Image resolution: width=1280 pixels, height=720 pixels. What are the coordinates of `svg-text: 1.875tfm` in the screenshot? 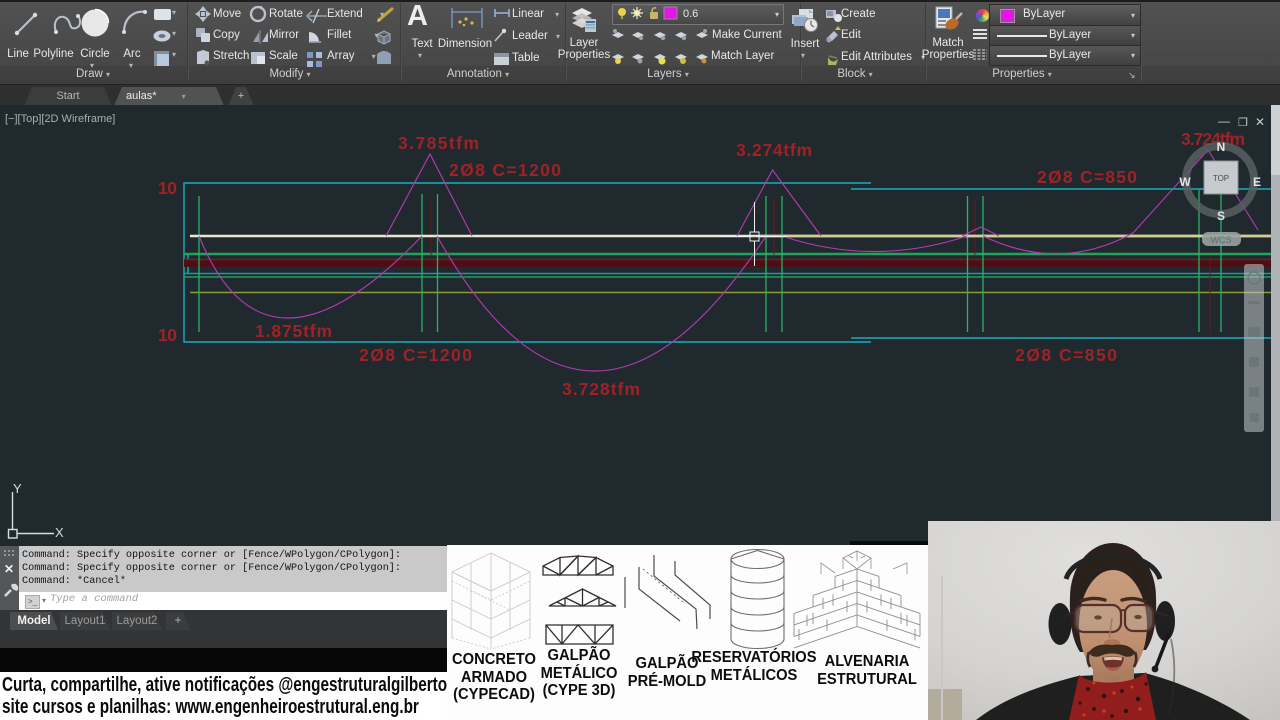 It's located at (293, 331).